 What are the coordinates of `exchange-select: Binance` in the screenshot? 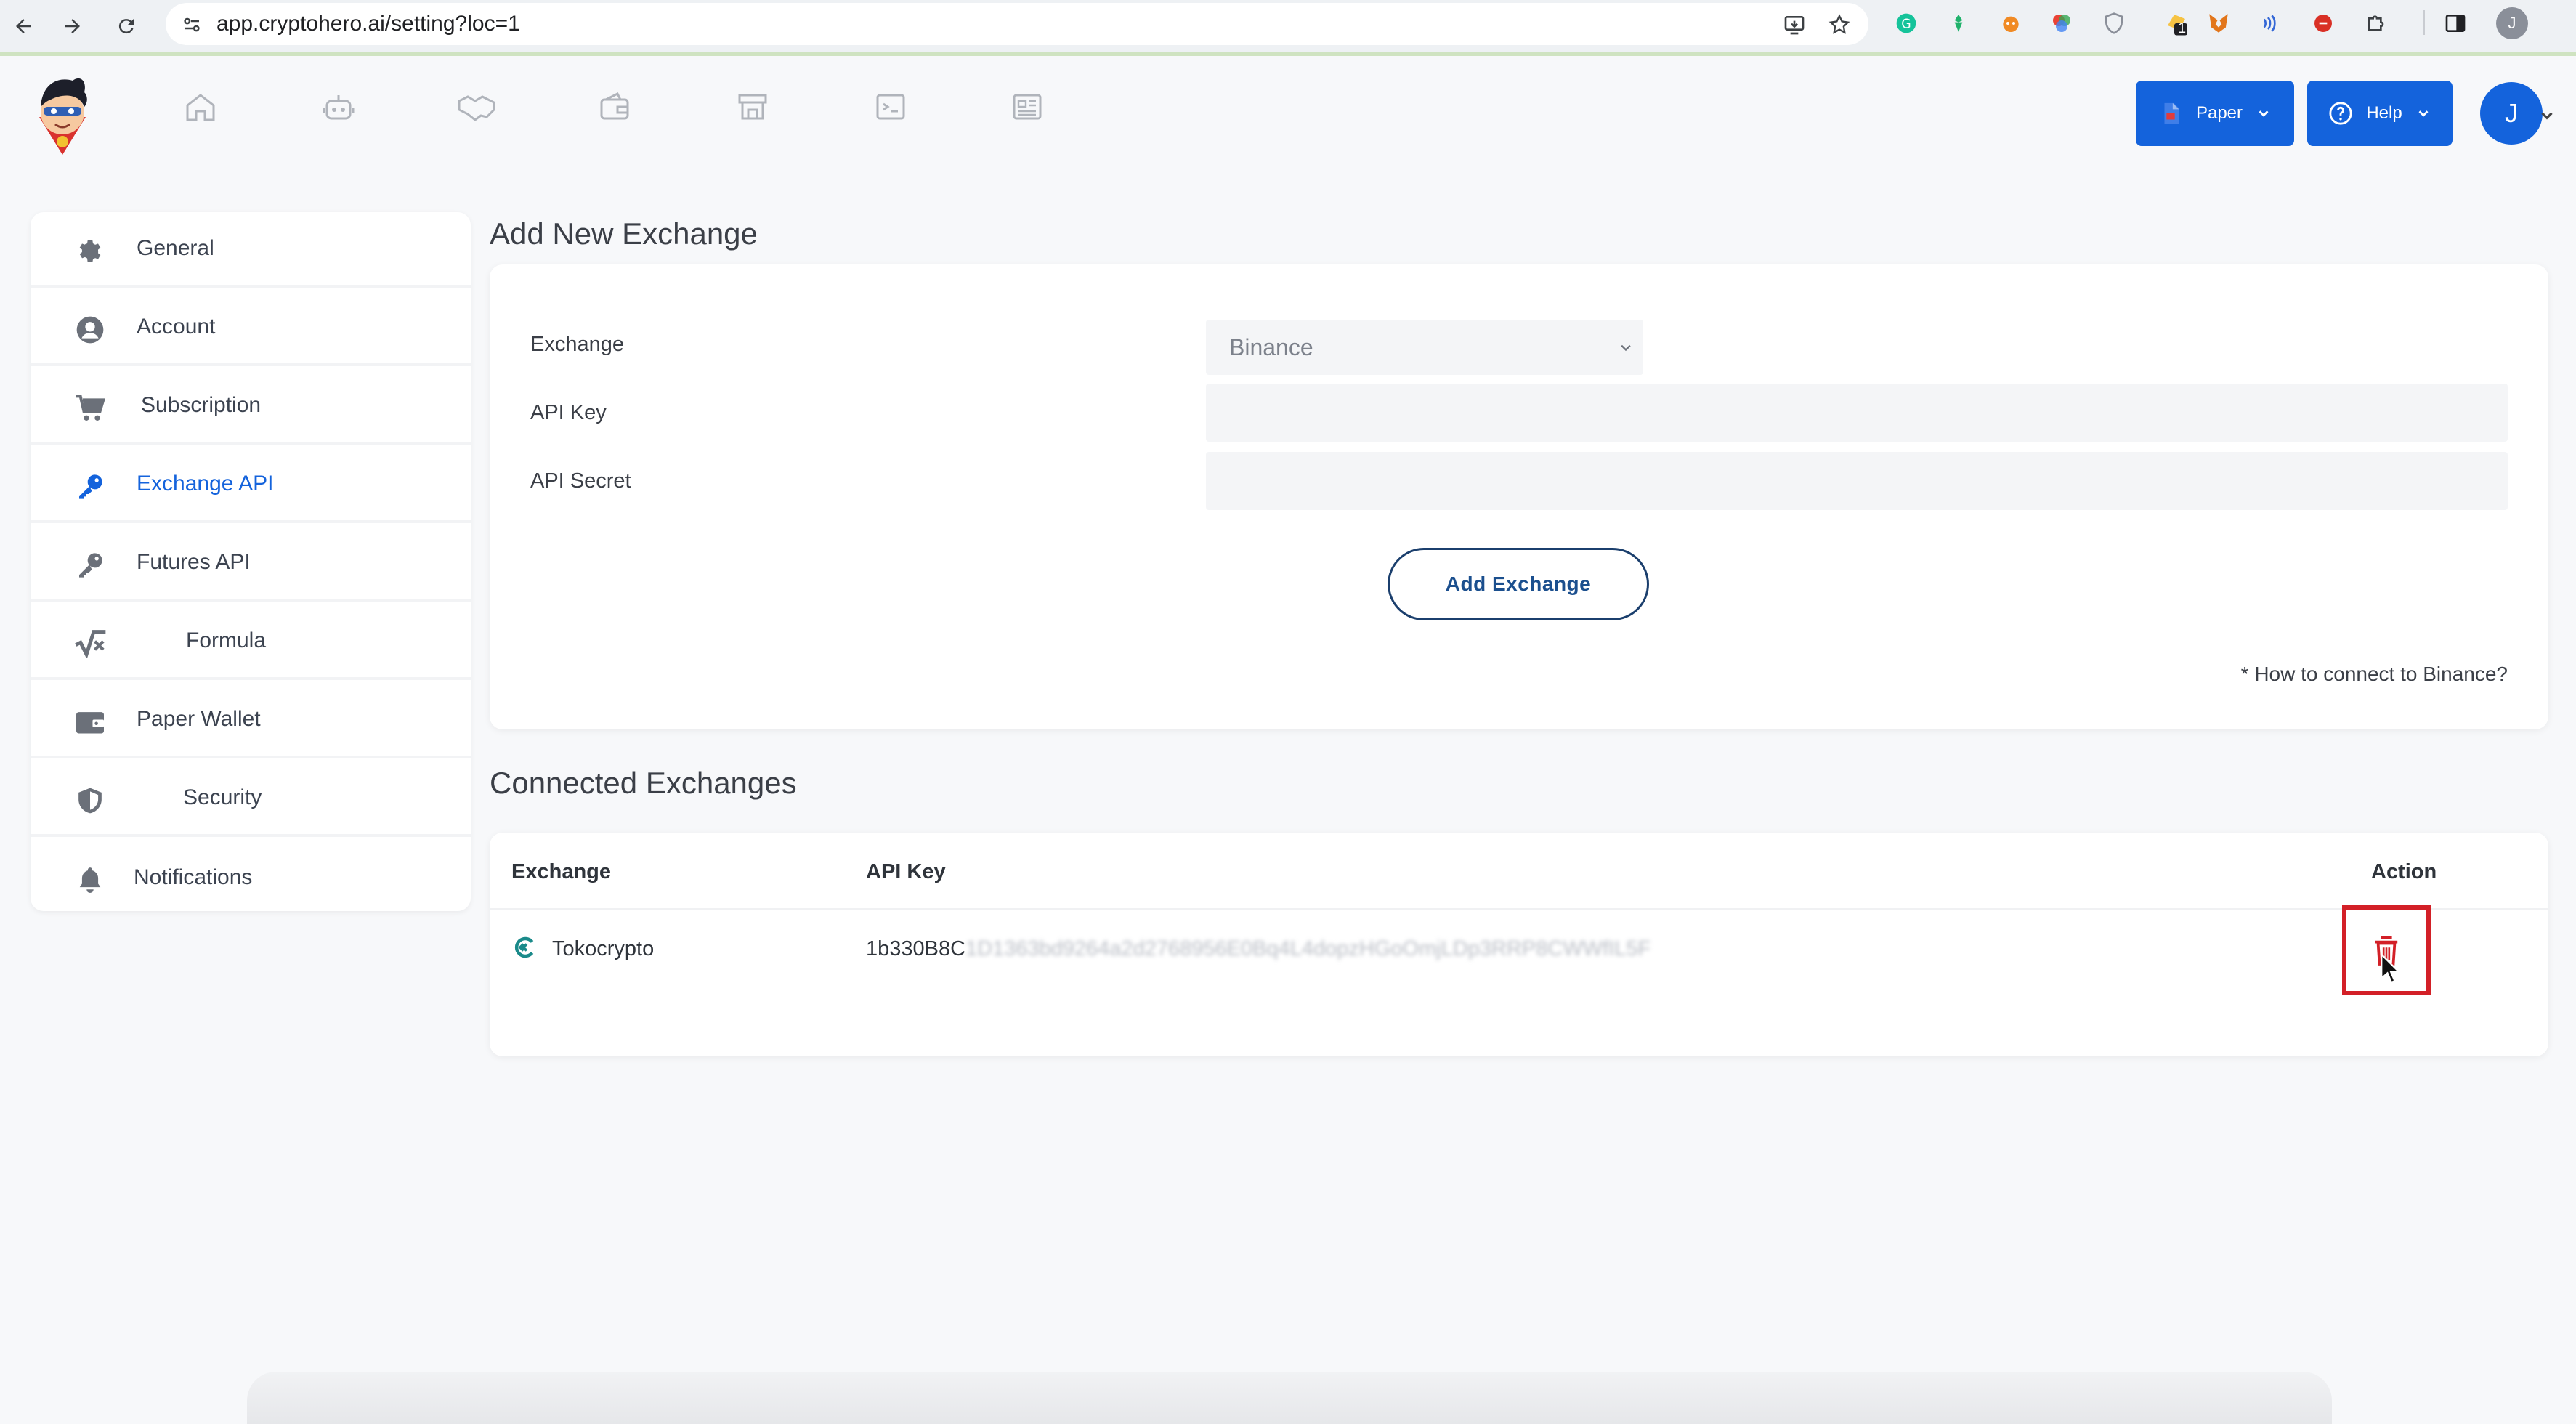 It's located at (1424, 347).